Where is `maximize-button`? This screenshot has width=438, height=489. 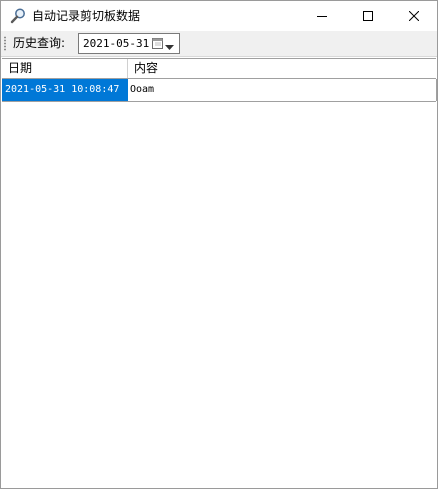
maximize-button is located at coordinates (368, 16).